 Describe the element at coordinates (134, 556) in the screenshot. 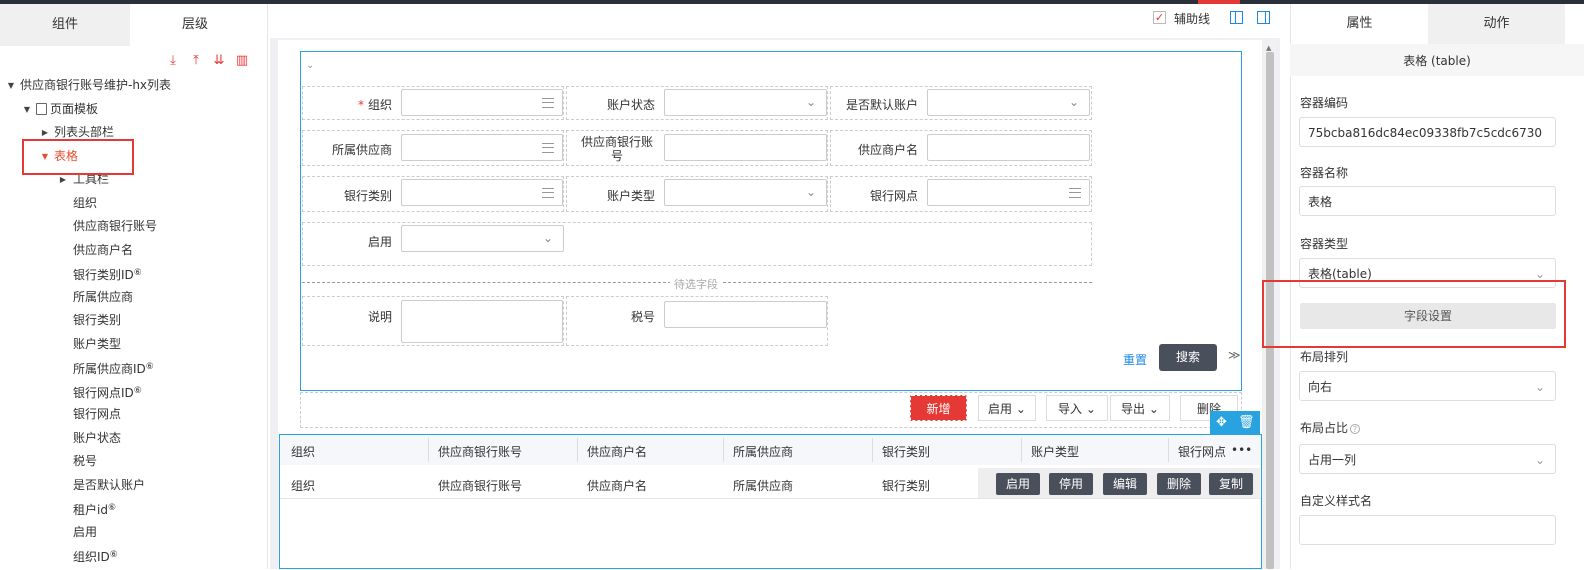

I see `tree-node: 组织ID⑥` at that location.